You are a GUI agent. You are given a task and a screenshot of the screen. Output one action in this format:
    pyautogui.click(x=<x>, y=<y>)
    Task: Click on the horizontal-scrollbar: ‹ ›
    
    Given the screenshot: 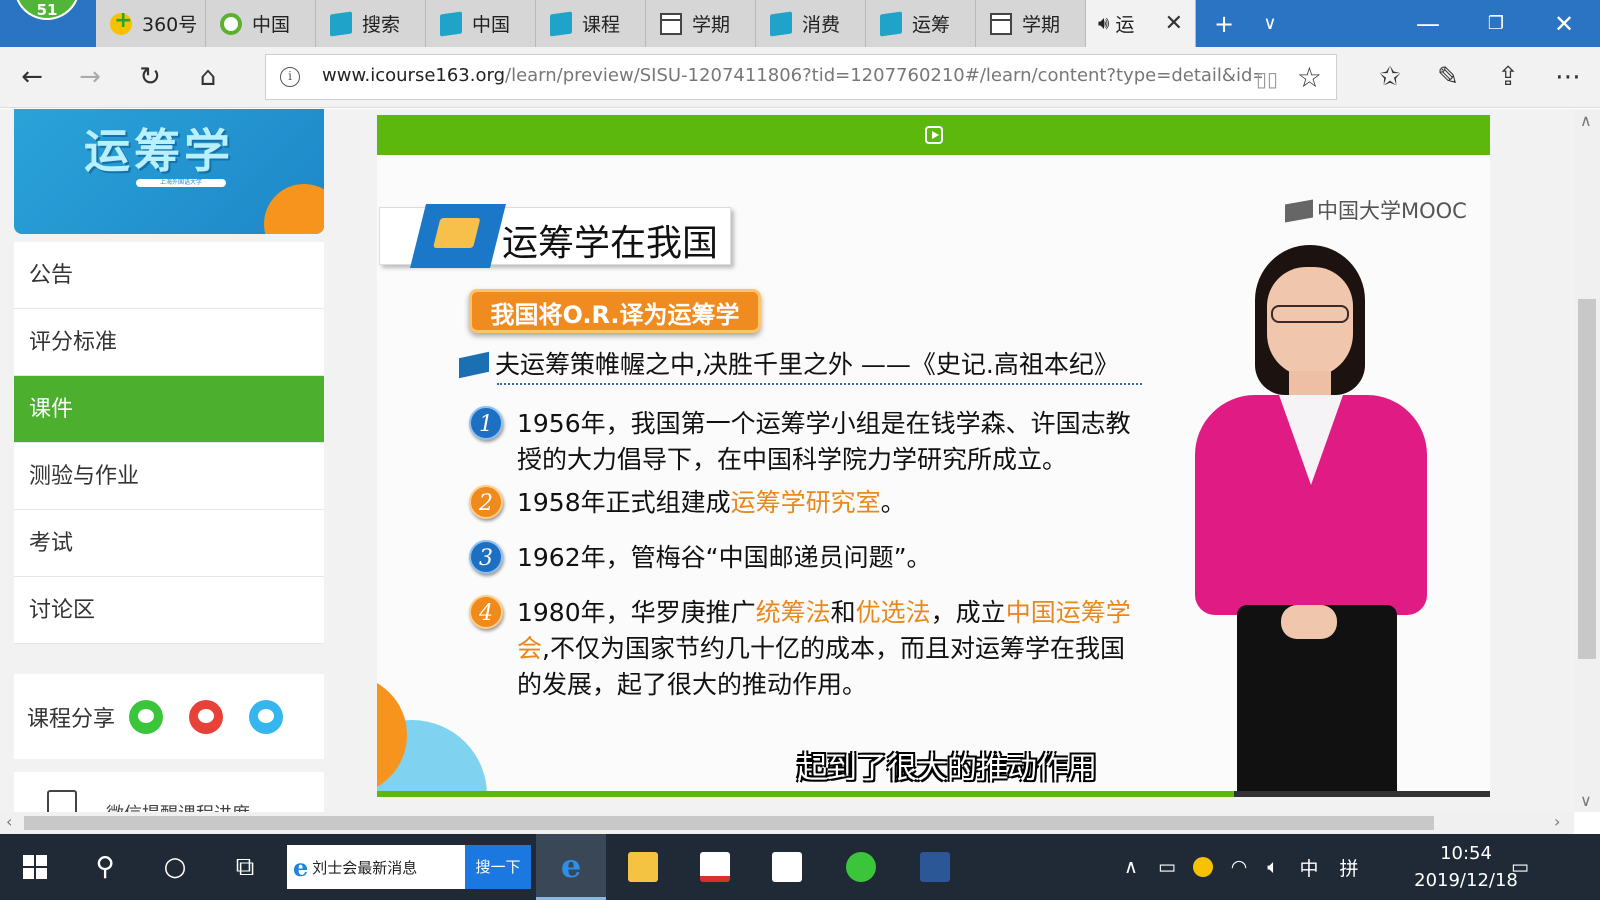 What is the action you would take?
    pyautogui.click(x=787, y=823)
    